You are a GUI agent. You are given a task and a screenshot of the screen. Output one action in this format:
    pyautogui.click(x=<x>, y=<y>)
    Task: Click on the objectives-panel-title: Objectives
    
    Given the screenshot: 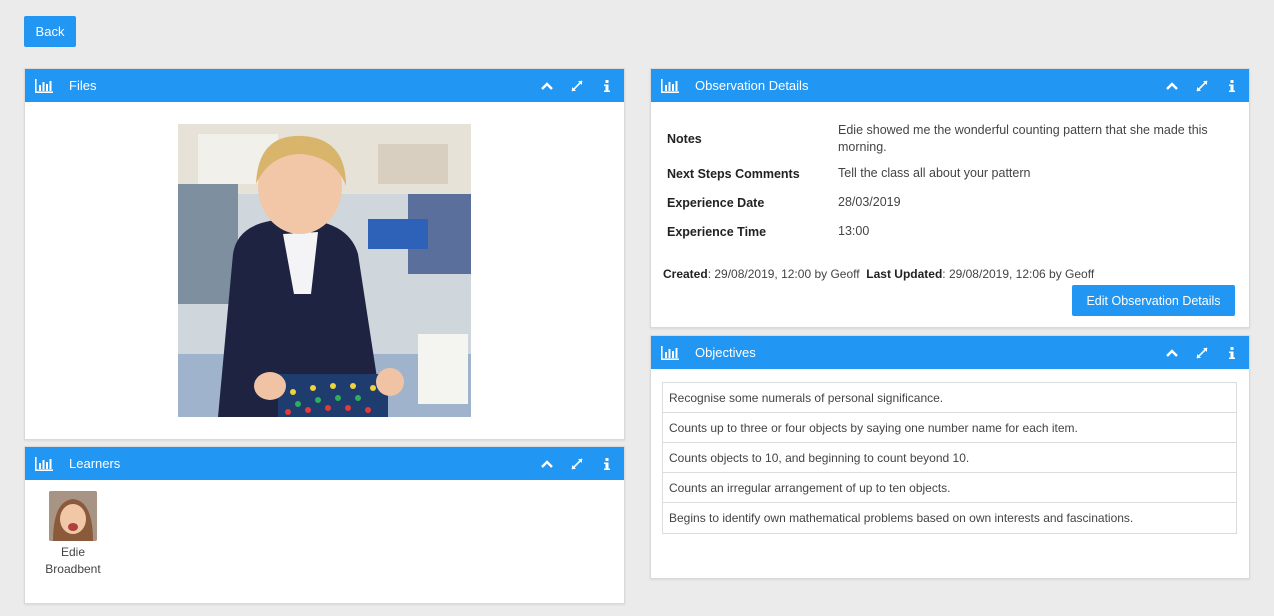 What is the action you would take?
    pyautogui.click(x=725, y=352)
    